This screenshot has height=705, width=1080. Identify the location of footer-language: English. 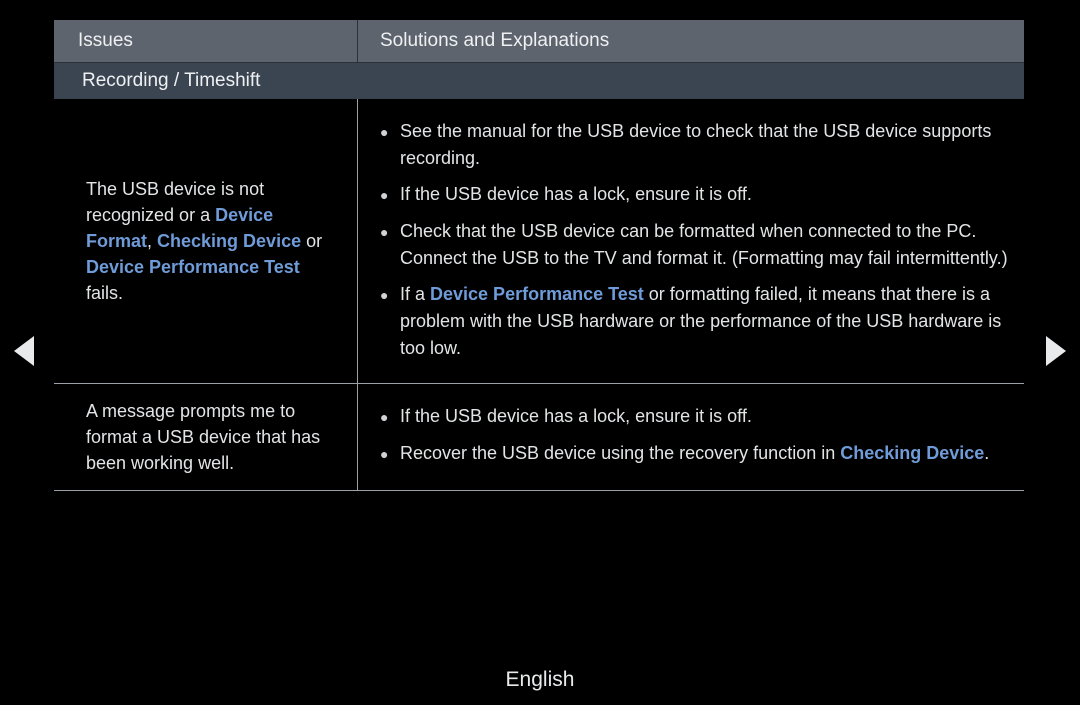
(540, 679).